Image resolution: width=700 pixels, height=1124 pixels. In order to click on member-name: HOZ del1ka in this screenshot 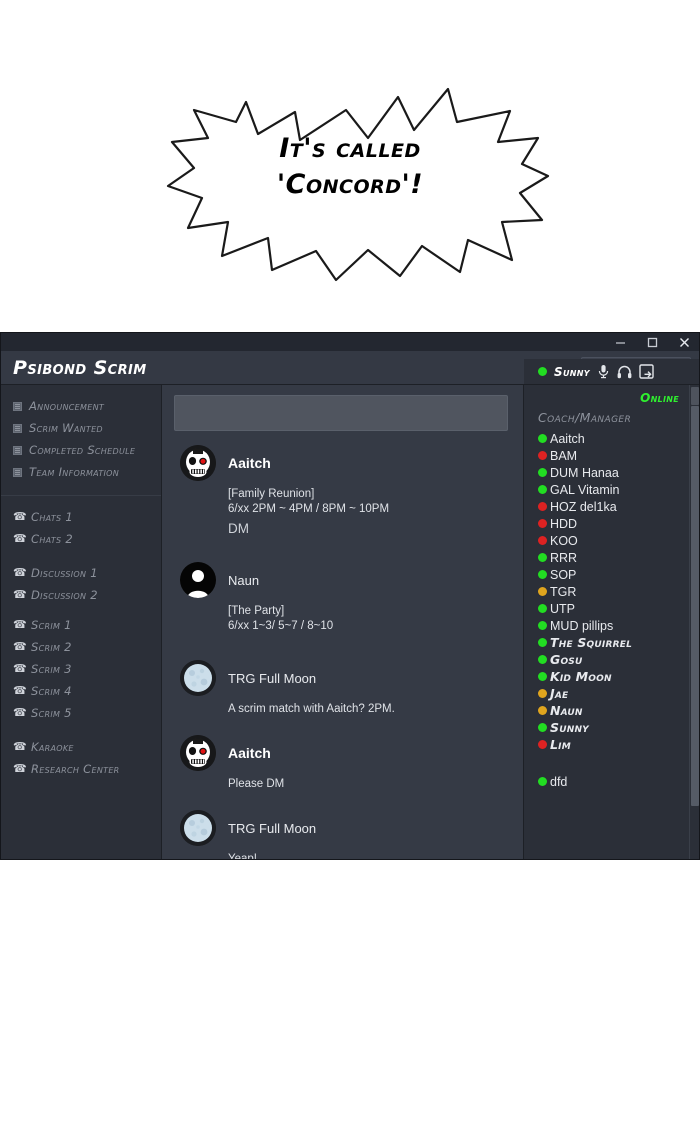, I will do `click(583, 506)`.